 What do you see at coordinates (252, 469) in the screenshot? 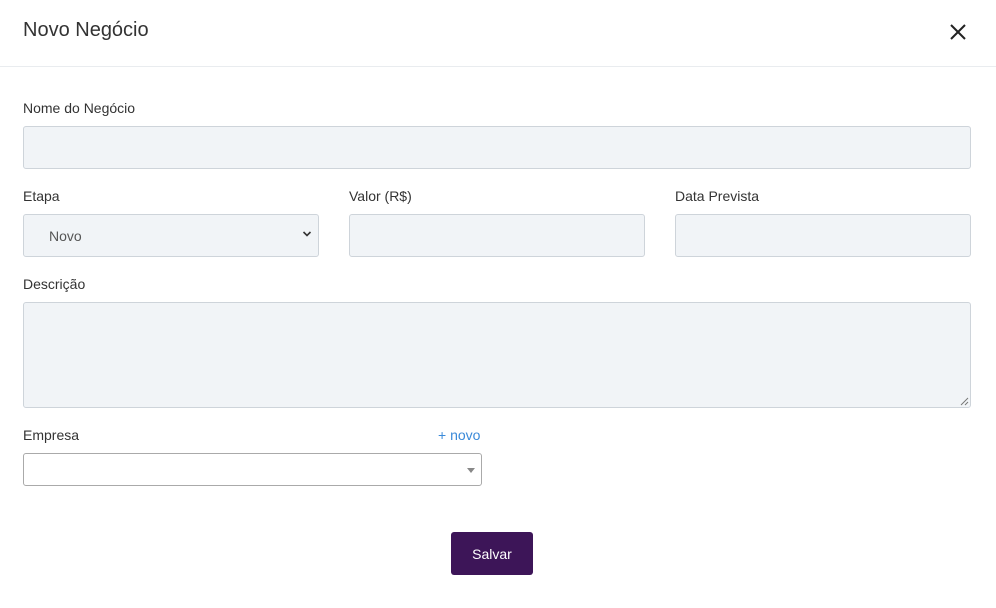
I see `company-select` at bounding box center [252, 469].